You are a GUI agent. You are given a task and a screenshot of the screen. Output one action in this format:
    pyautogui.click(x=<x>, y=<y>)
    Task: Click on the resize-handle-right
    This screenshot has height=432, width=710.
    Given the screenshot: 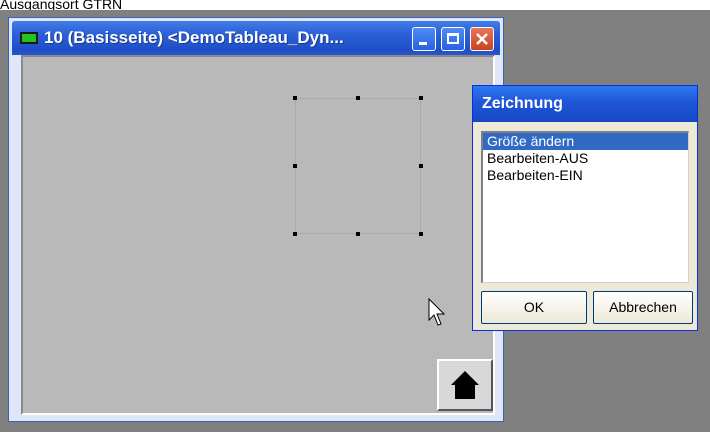 What is the action you would take?
    pyautogui.click(x=421, y=166)
    